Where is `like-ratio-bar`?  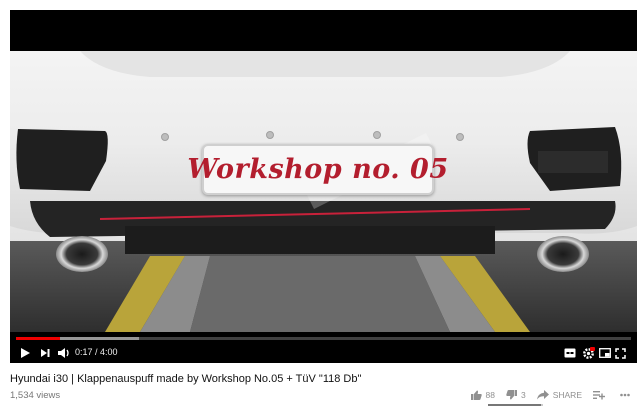
like-ratio-bar is located at coordinates (515, 405).